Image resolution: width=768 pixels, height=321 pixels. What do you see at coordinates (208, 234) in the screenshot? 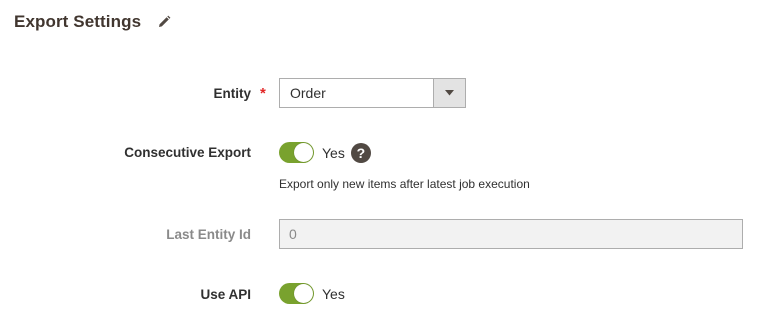
I see `last-entity-id-label: Last Entity Id` at bounding box center [208, 234].